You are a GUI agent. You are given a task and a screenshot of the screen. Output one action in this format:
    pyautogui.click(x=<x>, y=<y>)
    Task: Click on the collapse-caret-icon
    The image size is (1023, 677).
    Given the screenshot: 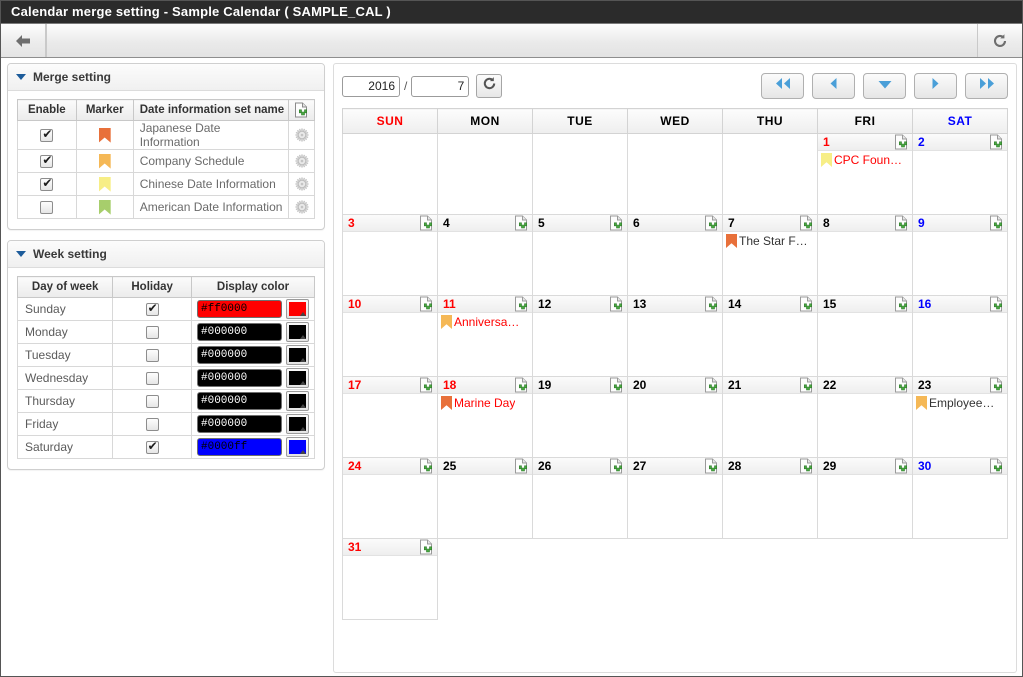 What is the action you would take?
    pyautogui.click(x=21, y=77)
    